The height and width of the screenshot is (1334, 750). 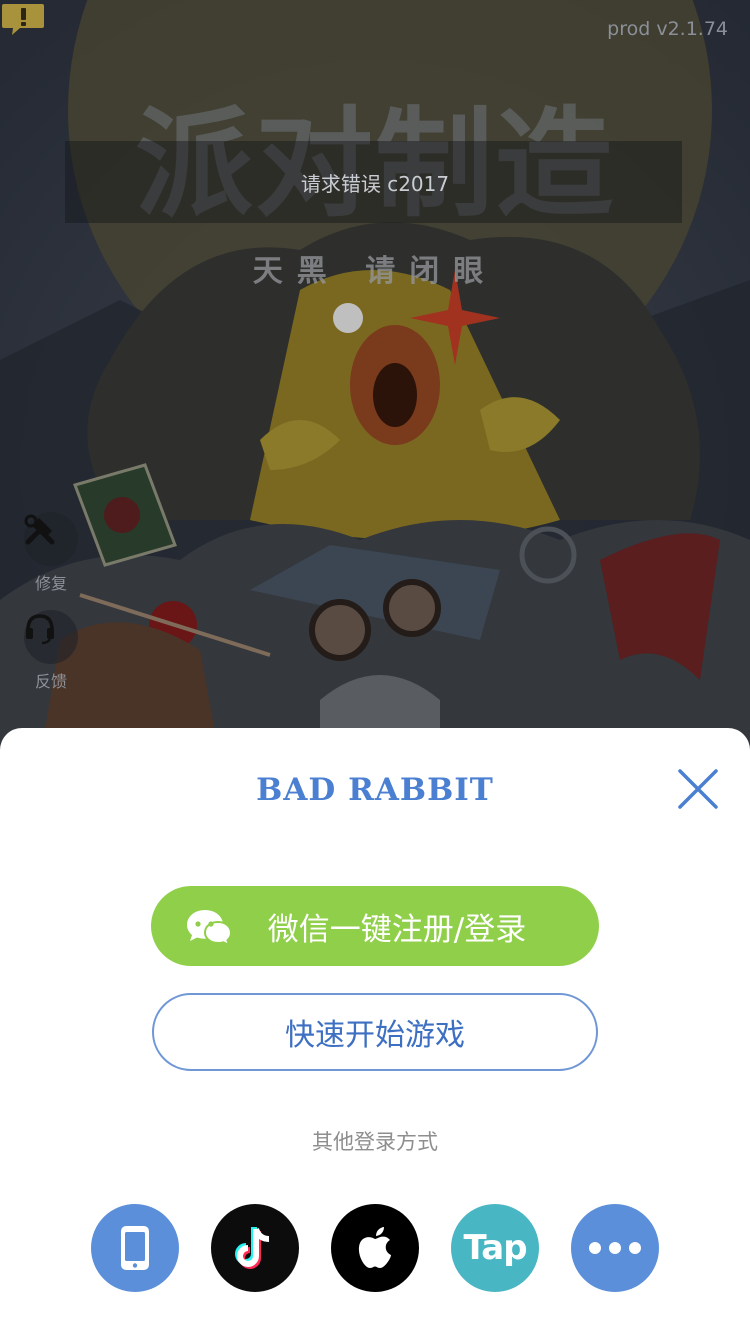 I want to click on apple-icon, so click(x=374, y=1247).